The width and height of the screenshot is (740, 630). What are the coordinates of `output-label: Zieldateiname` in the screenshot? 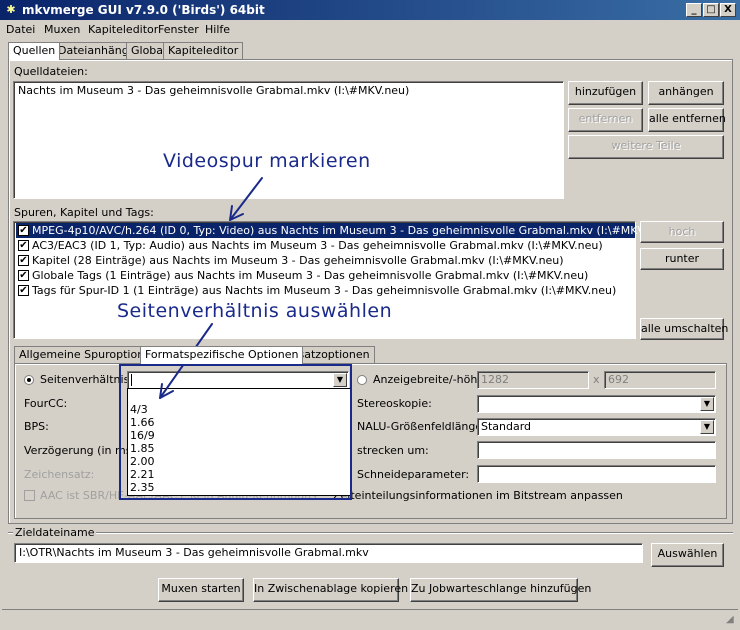 It's located at (55, 532).